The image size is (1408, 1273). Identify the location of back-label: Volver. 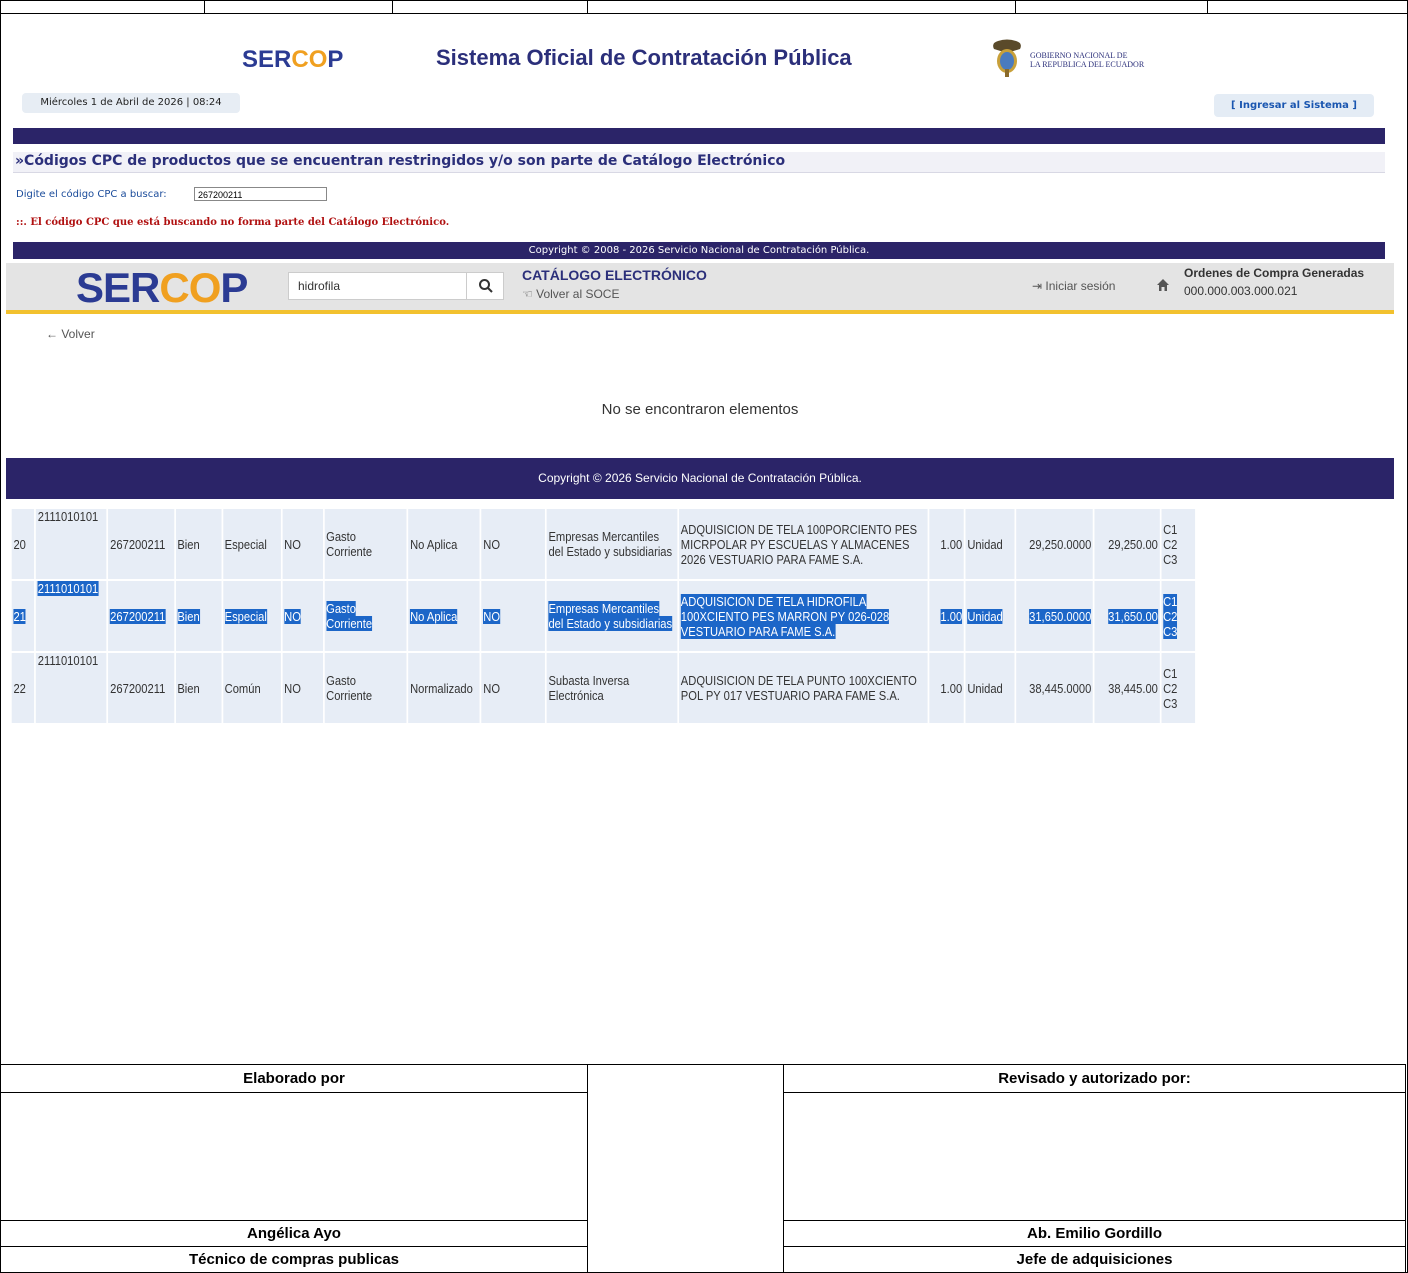
(78, 334).